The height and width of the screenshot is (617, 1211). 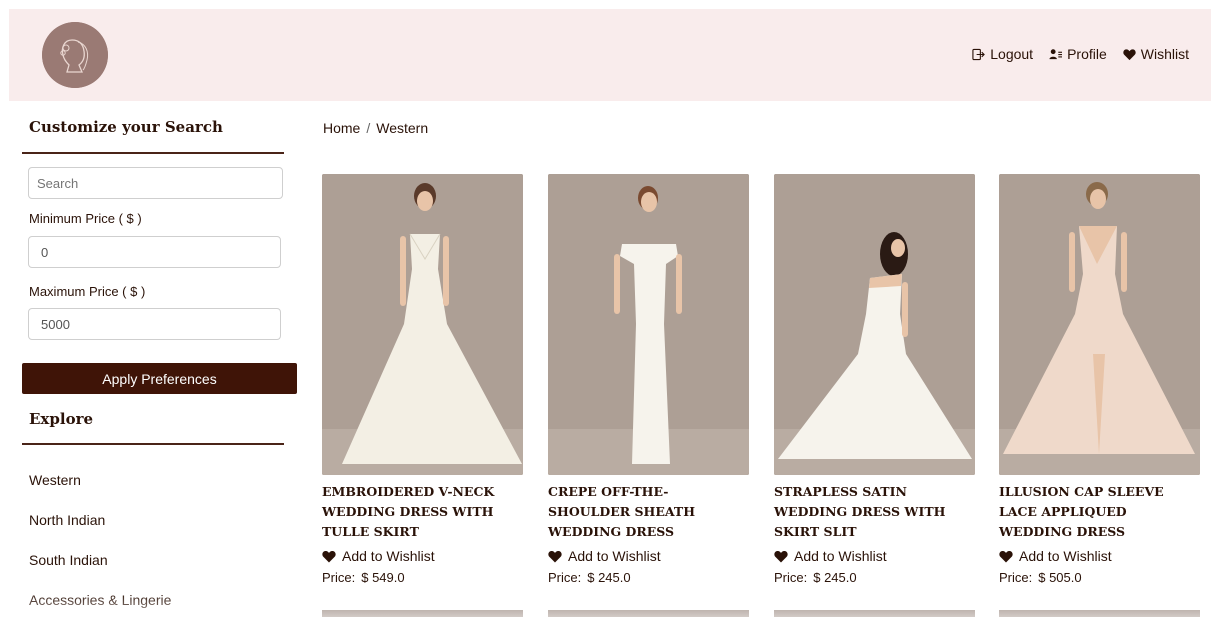 I want to click on breadcrumb-home: Home, so click(x=341, y=128).